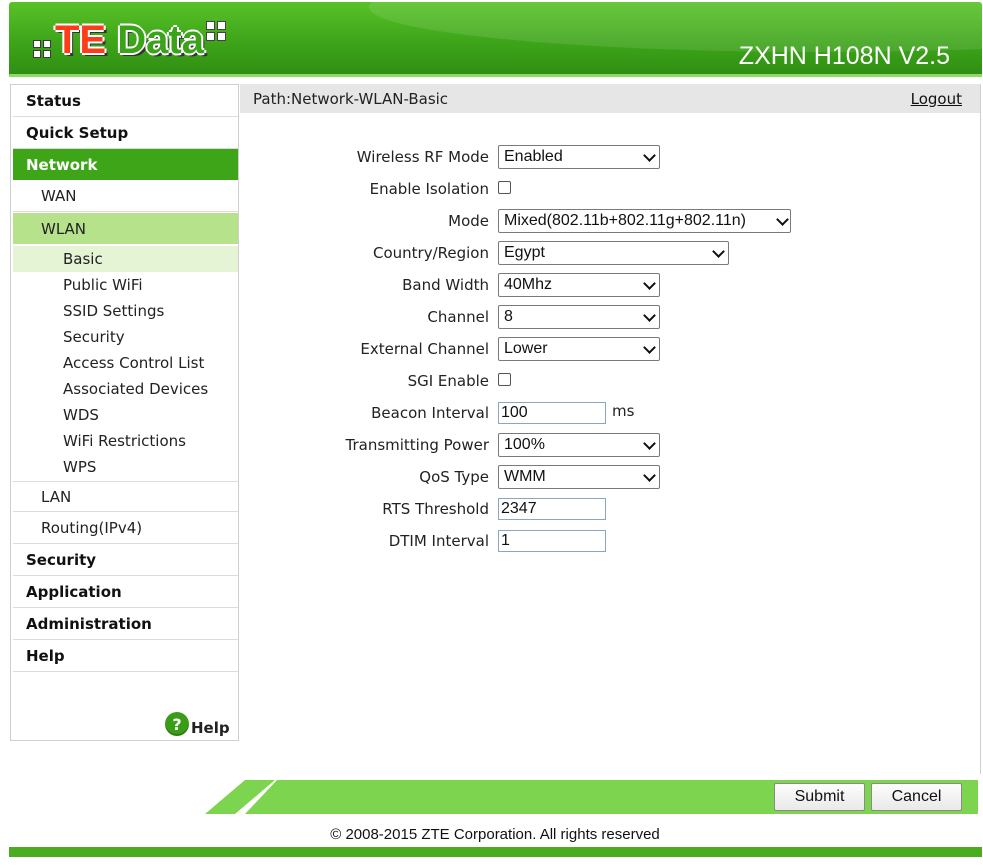 The width and height of the screenshot is (983, 868). What do you see at coordinates (579, 477) in the screenshot?
I see `qos-type-select: WMM` at bounding box center [579, 477].